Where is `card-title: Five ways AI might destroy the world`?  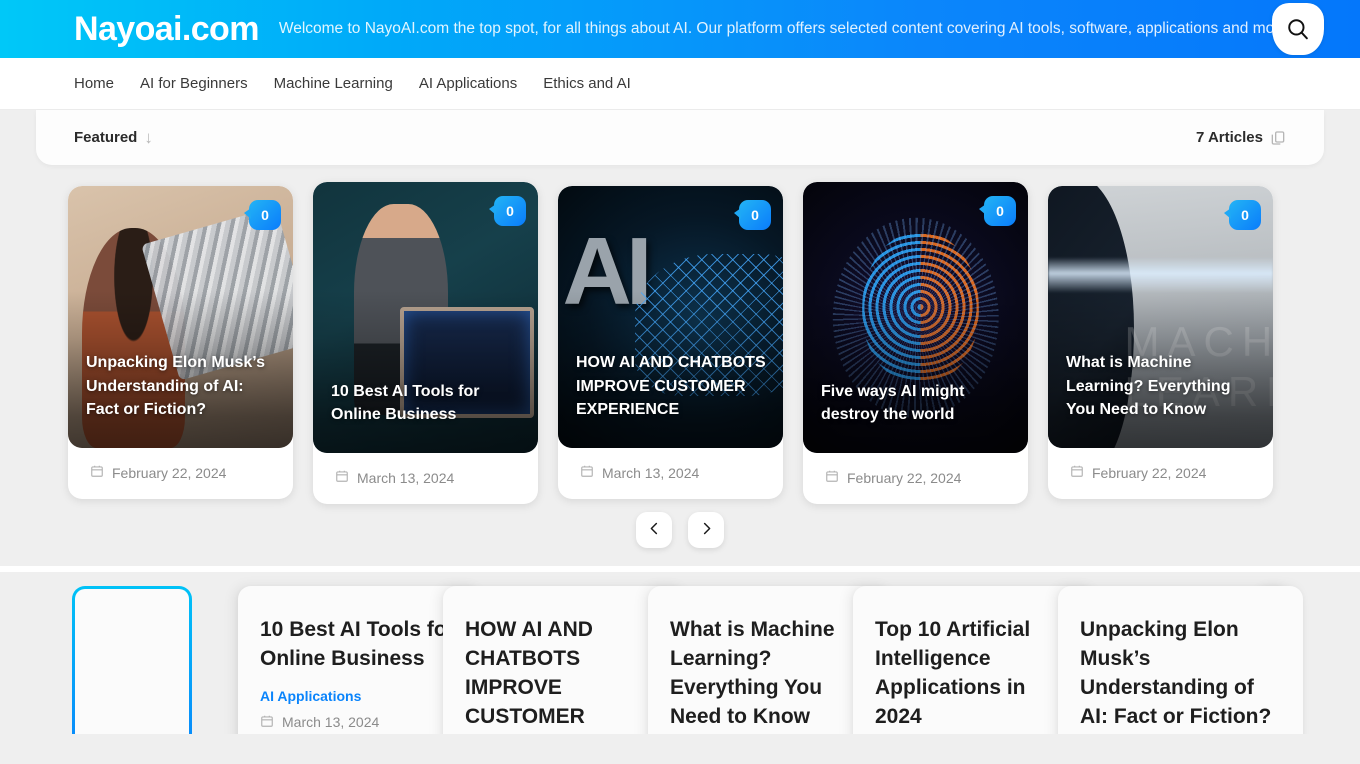
card-title: Five ways AI might destroy the world is located at coordinates (893, 403).